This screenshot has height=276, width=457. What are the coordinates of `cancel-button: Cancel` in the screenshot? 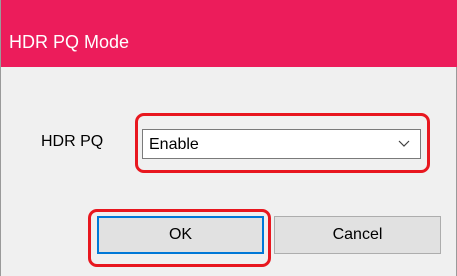 It's located at (357, 235).